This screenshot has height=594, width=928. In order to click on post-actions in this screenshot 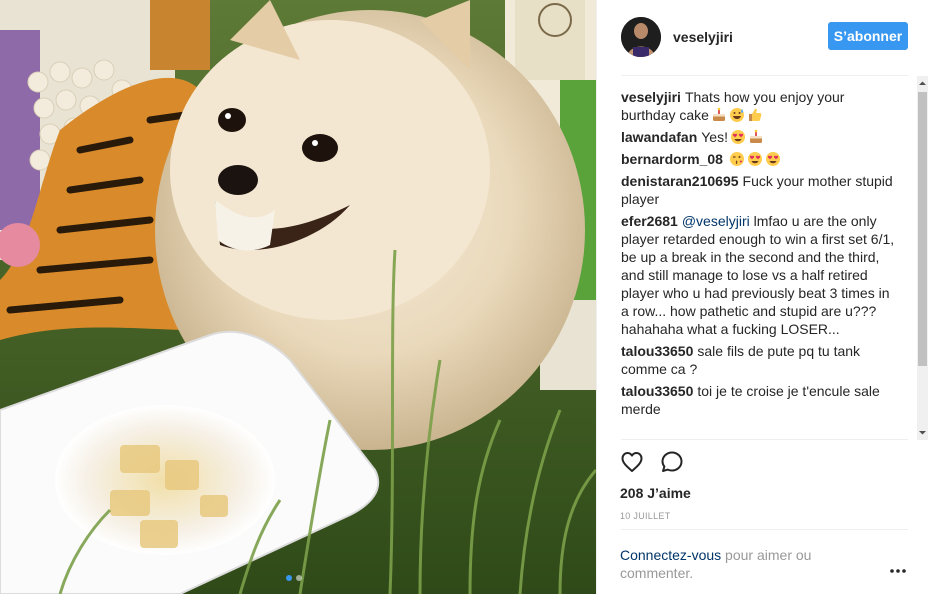, I will do `click(652, 463)`.